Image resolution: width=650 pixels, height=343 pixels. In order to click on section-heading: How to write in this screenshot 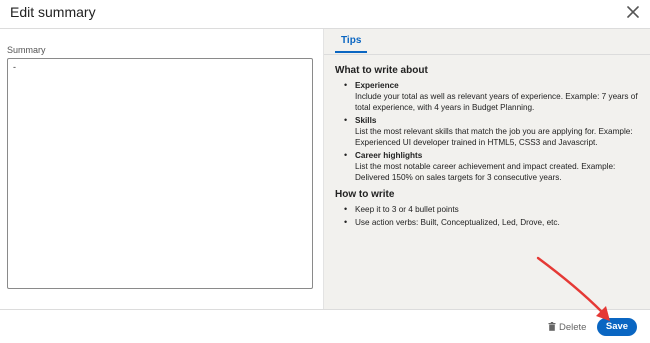, I will do `click(365, 194)`.